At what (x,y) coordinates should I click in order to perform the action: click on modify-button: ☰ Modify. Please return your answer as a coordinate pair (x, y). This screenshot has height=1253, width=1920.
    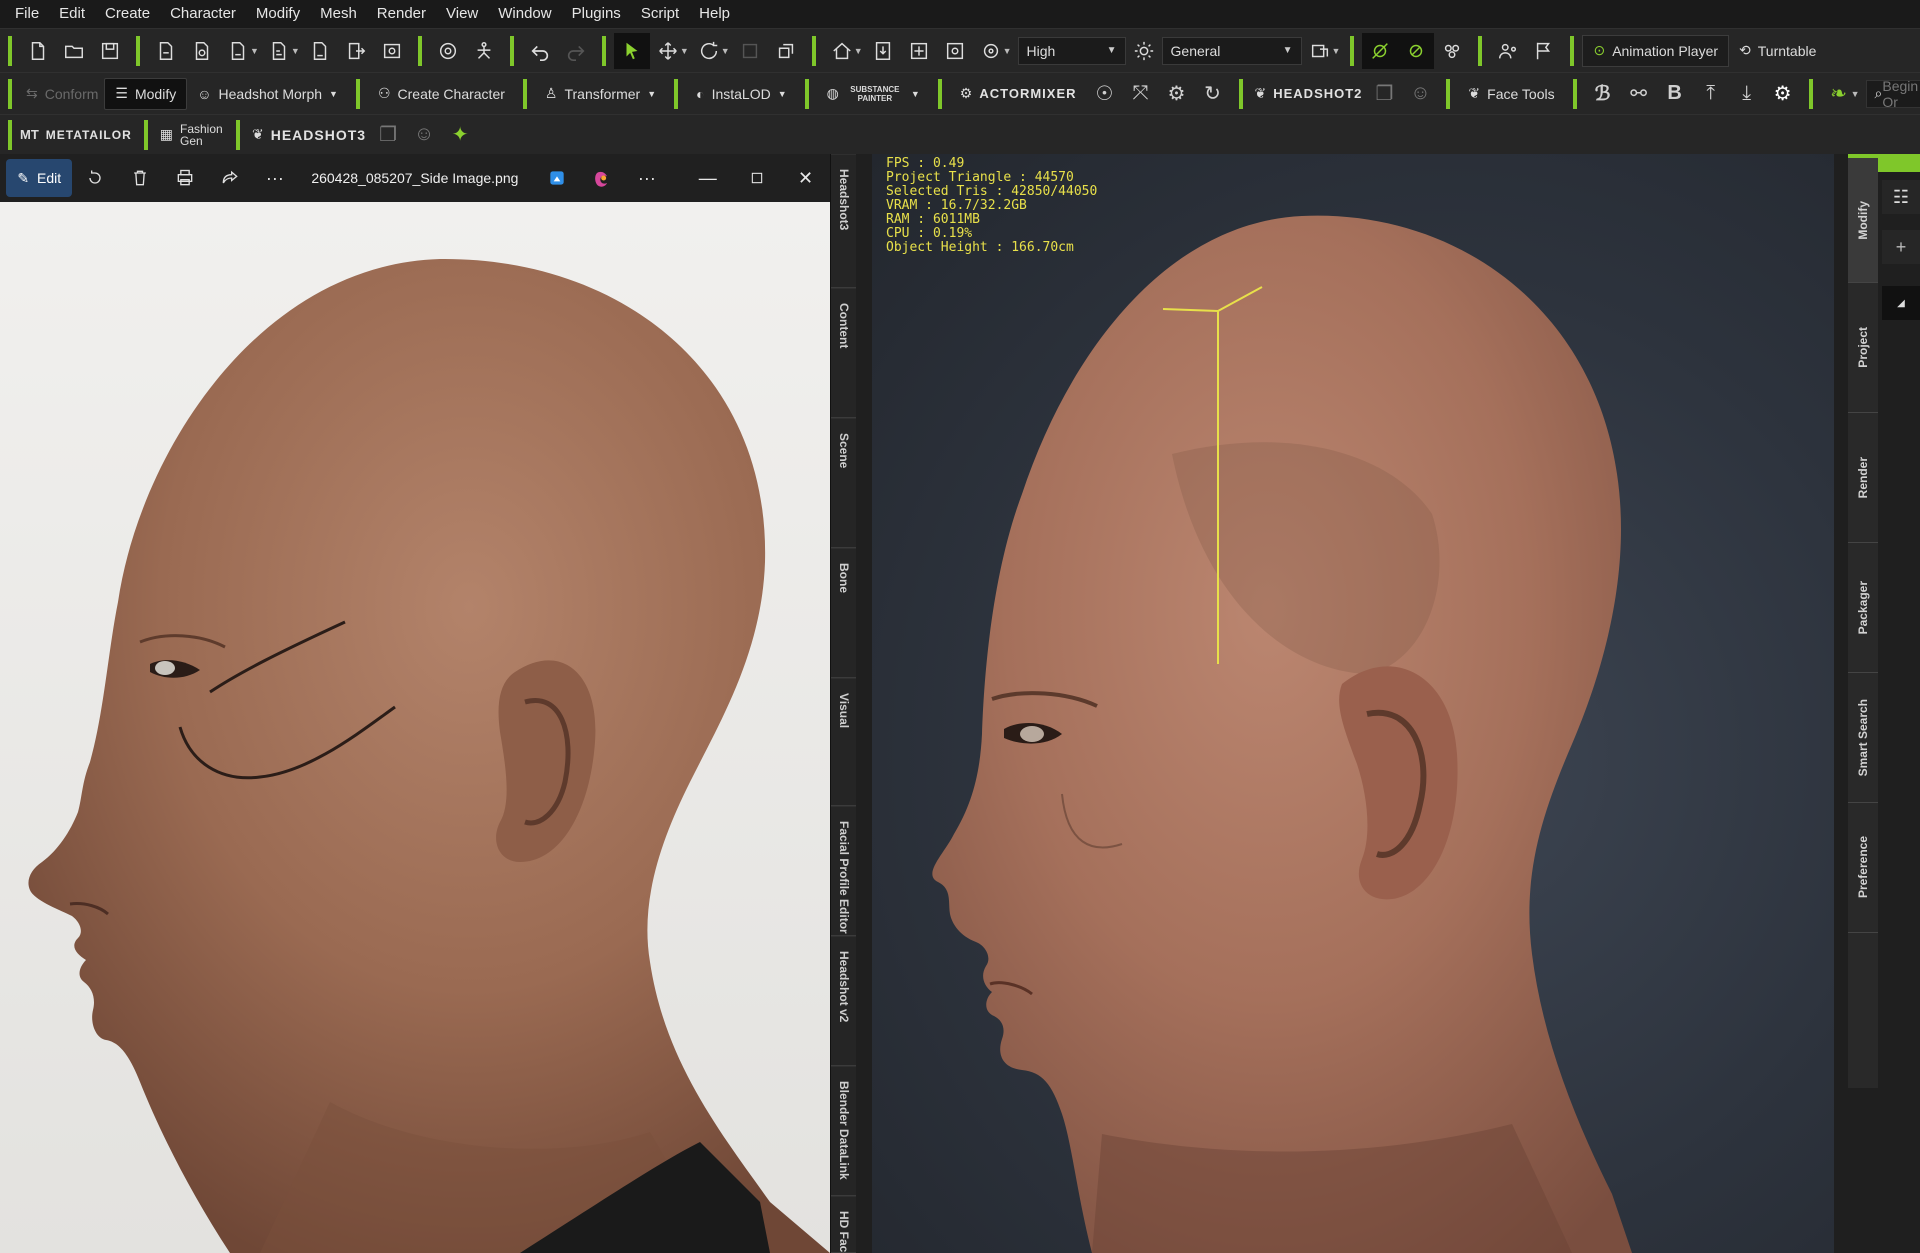
    Looking at the image, I should click on (146, 93).